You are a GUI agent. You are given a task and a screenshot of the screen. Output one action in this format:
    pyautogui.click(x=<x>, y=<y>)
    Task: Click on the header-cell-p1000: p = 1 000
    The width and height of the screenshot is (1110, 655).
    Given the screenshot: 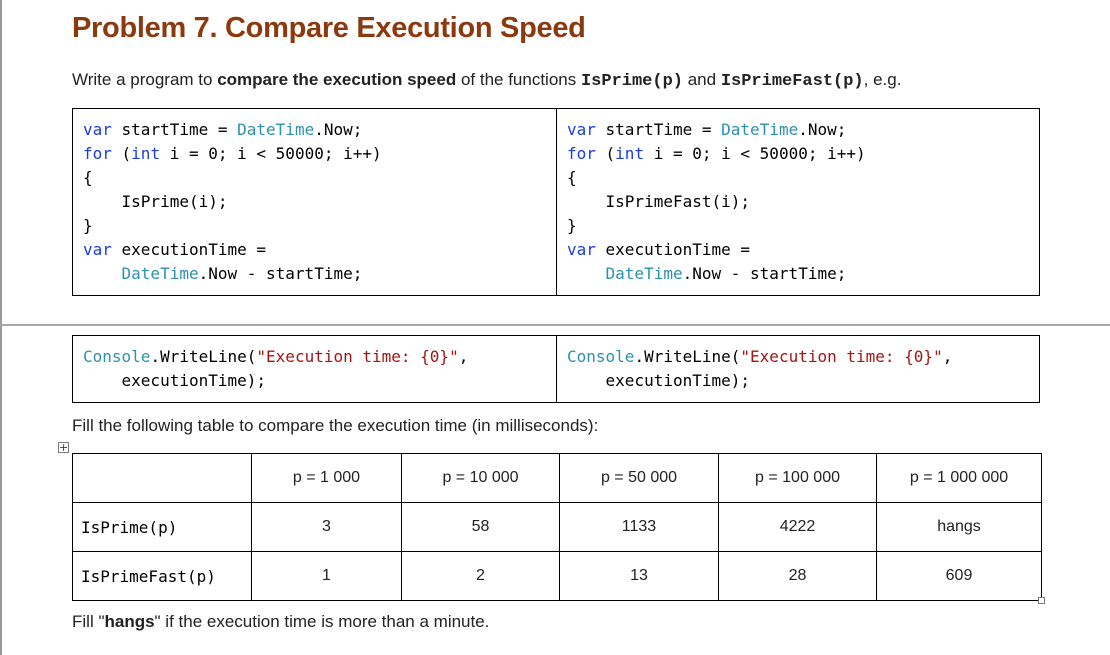 What is the action you would take?
    pyautogui.click(x=326, y=478)
    